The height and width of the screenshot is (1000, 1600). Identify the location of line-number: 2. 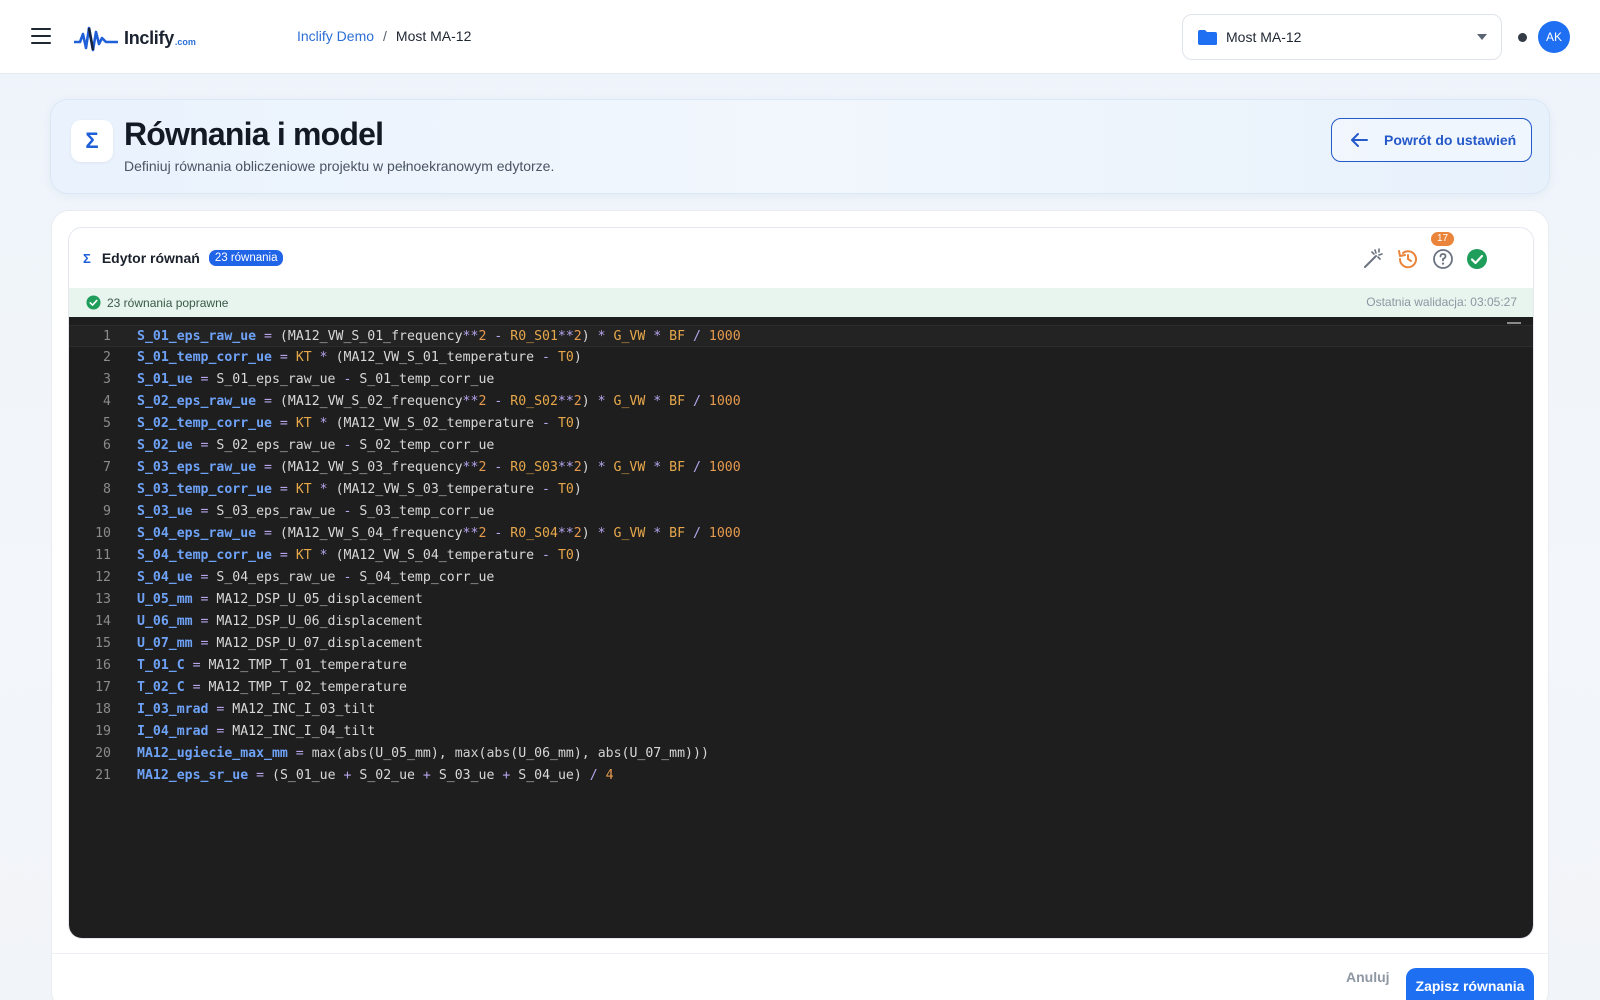
(107, 357).